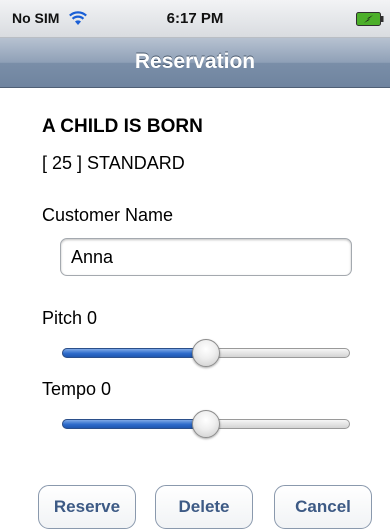 The height and width of the screenshot is (529, 390). I want to click on song-id-category: [ 25 ] STANDARD, so click(113, 163).